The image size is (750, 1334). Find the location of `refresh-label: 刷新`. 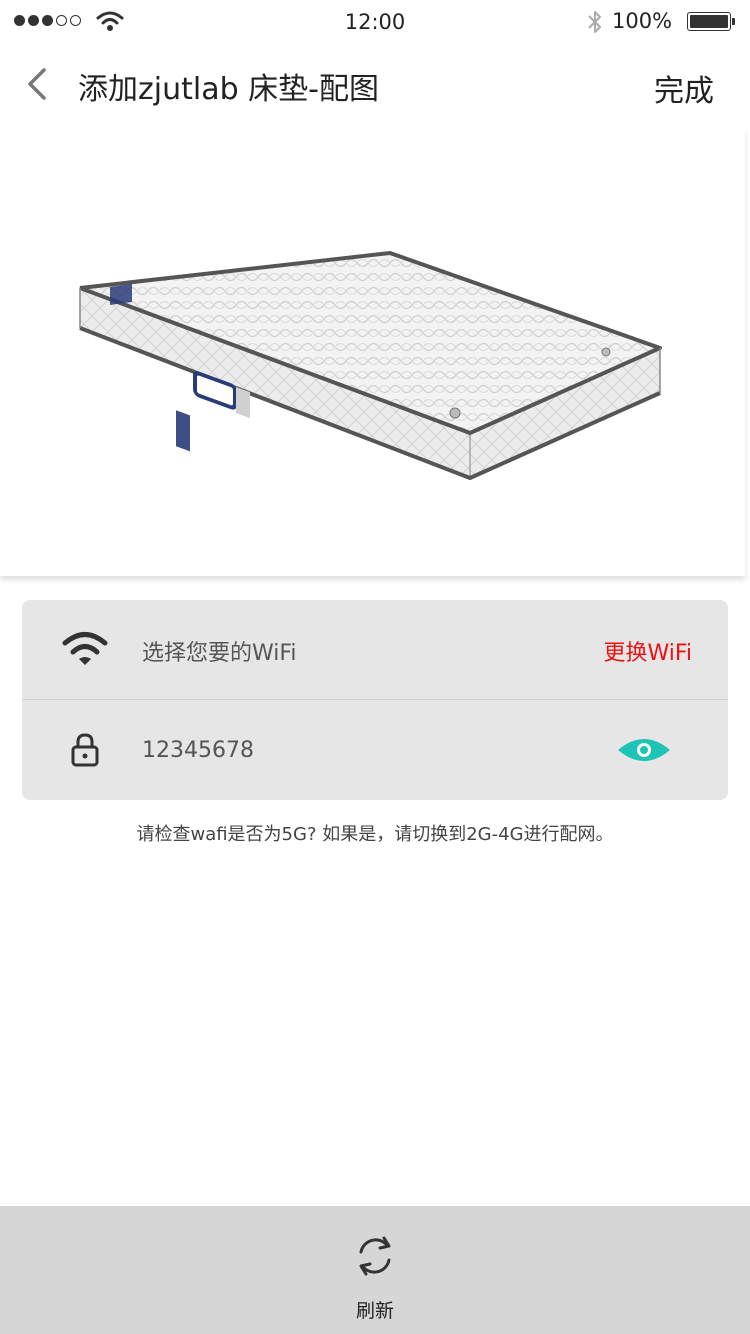

refresh-label: 刷新 is located at coordinates (374, 1311).